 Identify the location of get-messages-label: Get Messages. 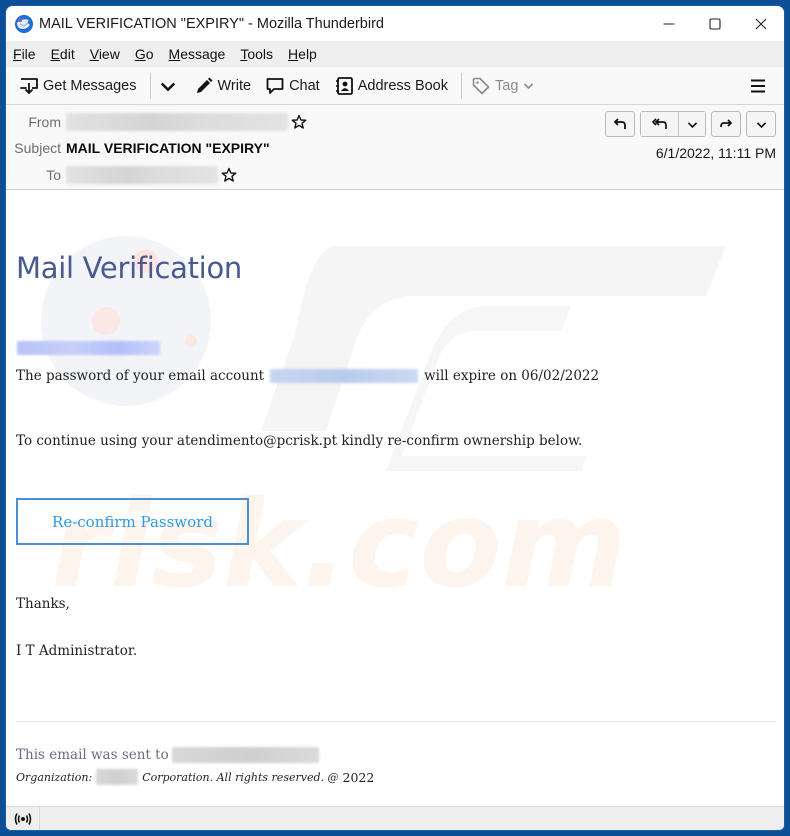
(90, 85).